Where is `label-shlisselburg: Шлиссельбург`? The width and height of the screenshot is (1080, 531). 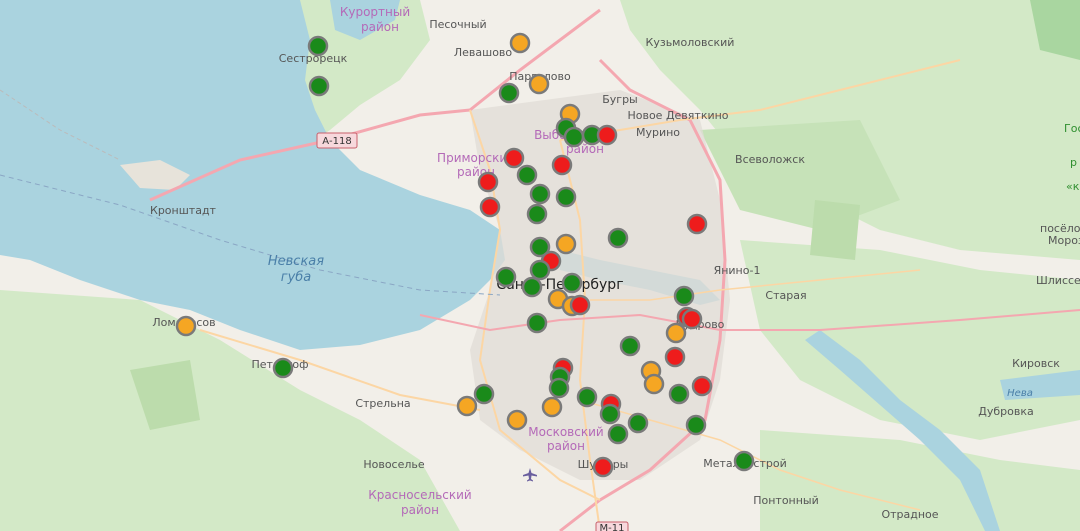 label-shlisselburg: Шлиссельбург is located at coordinates (1058, 280).